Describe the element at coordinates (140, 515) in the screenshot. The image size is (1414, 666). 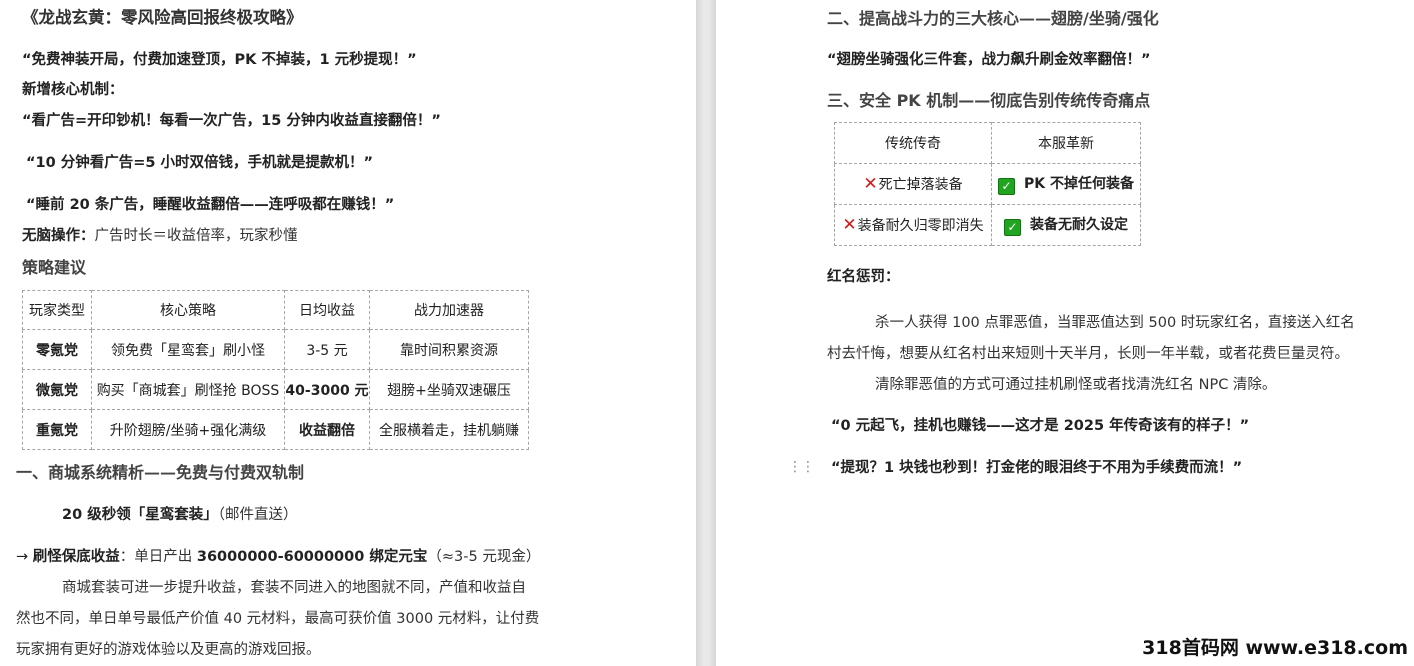
I see `level-20-text: 20 级秒领「星鸾套装」` at that location.